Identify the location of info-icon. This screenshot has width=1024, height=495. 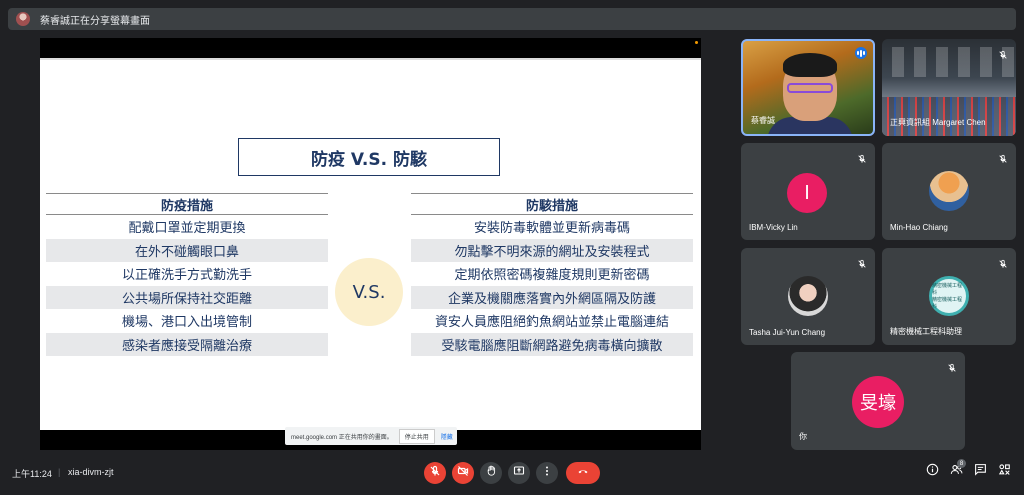
(932, 472).